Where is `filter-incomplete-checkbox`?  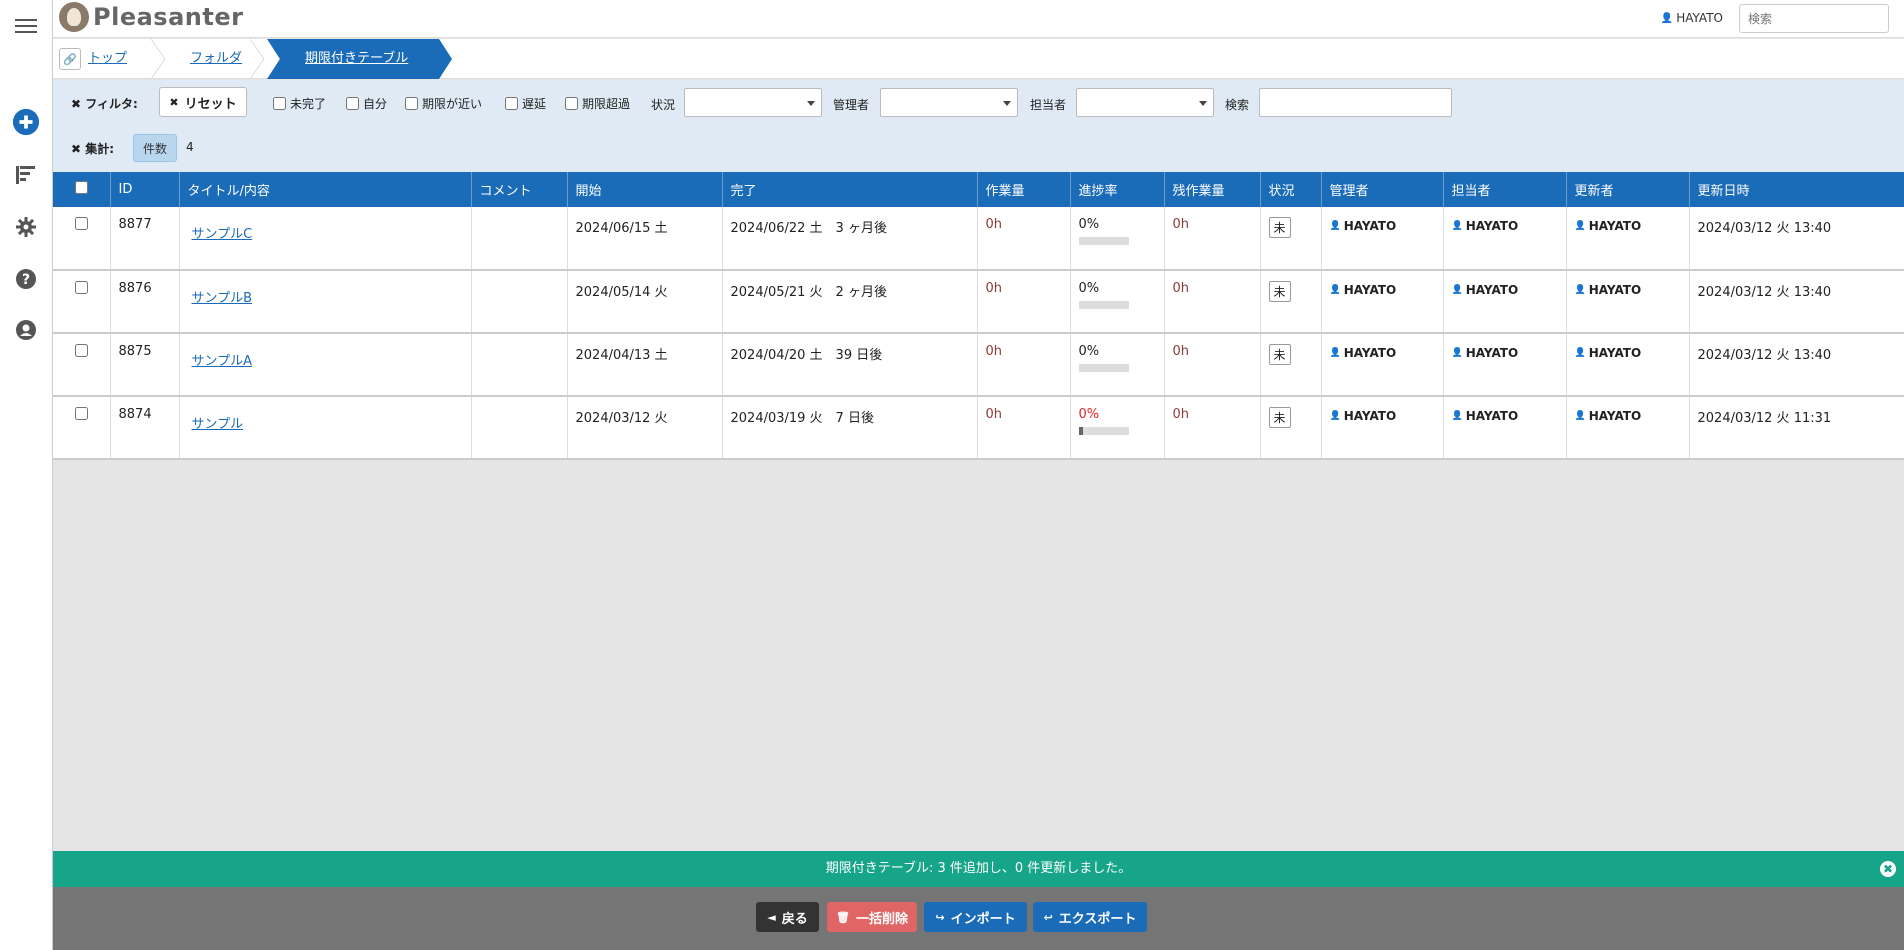
filter-incomplete-checkbox is located at coordinates (279, 103).